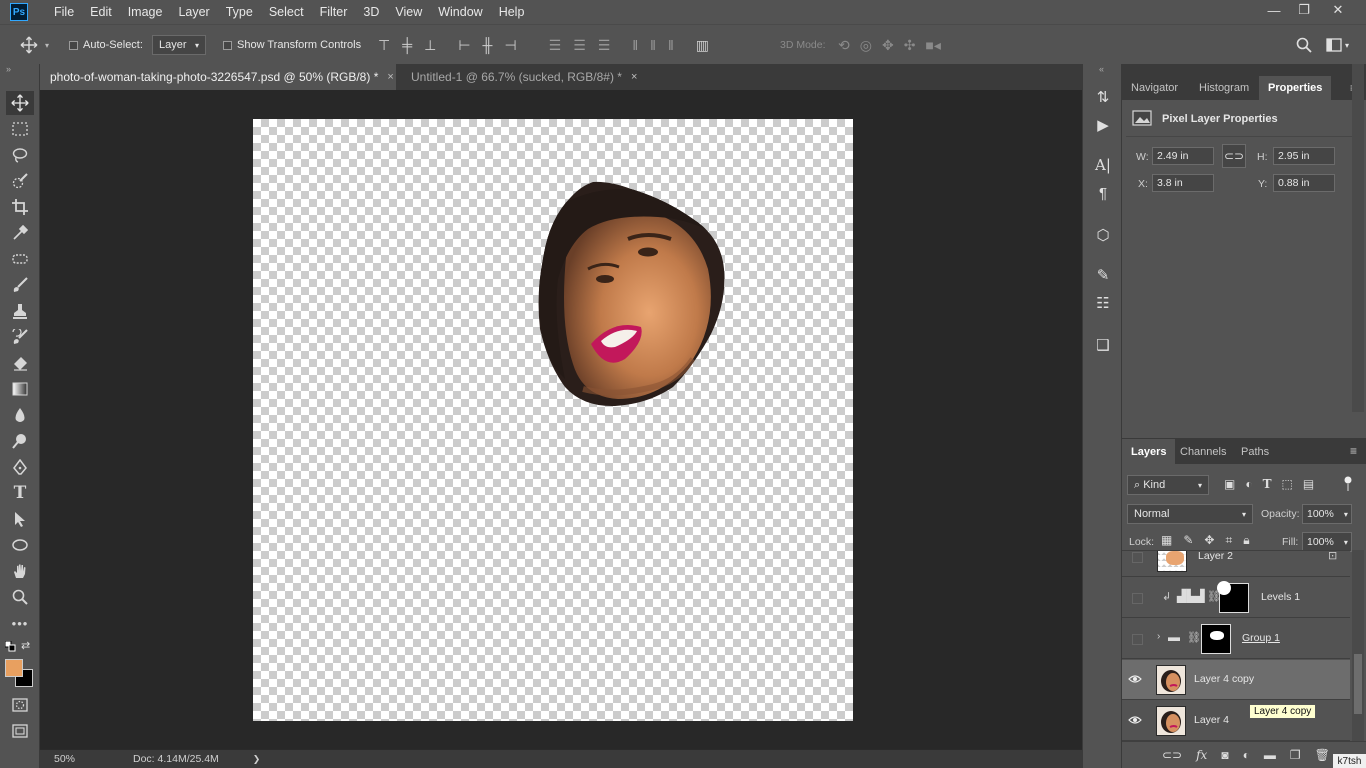 This screenshot has width=1366, height=768. Describe the element at coordinates (20, 207) in the screenshot. I see `crop-tool` at that location.